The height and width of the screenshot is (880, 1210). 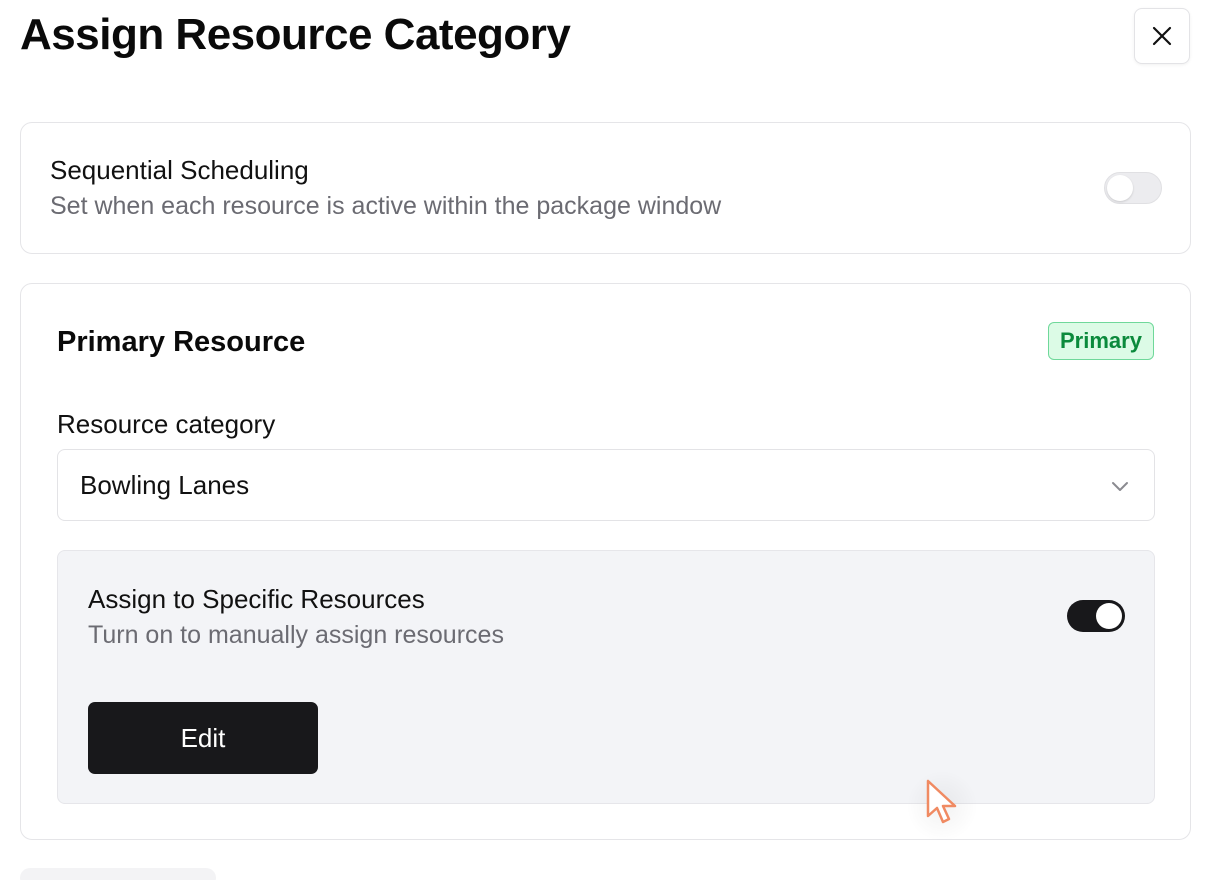 I want to click on close-button, so click(x=1162, y=36).